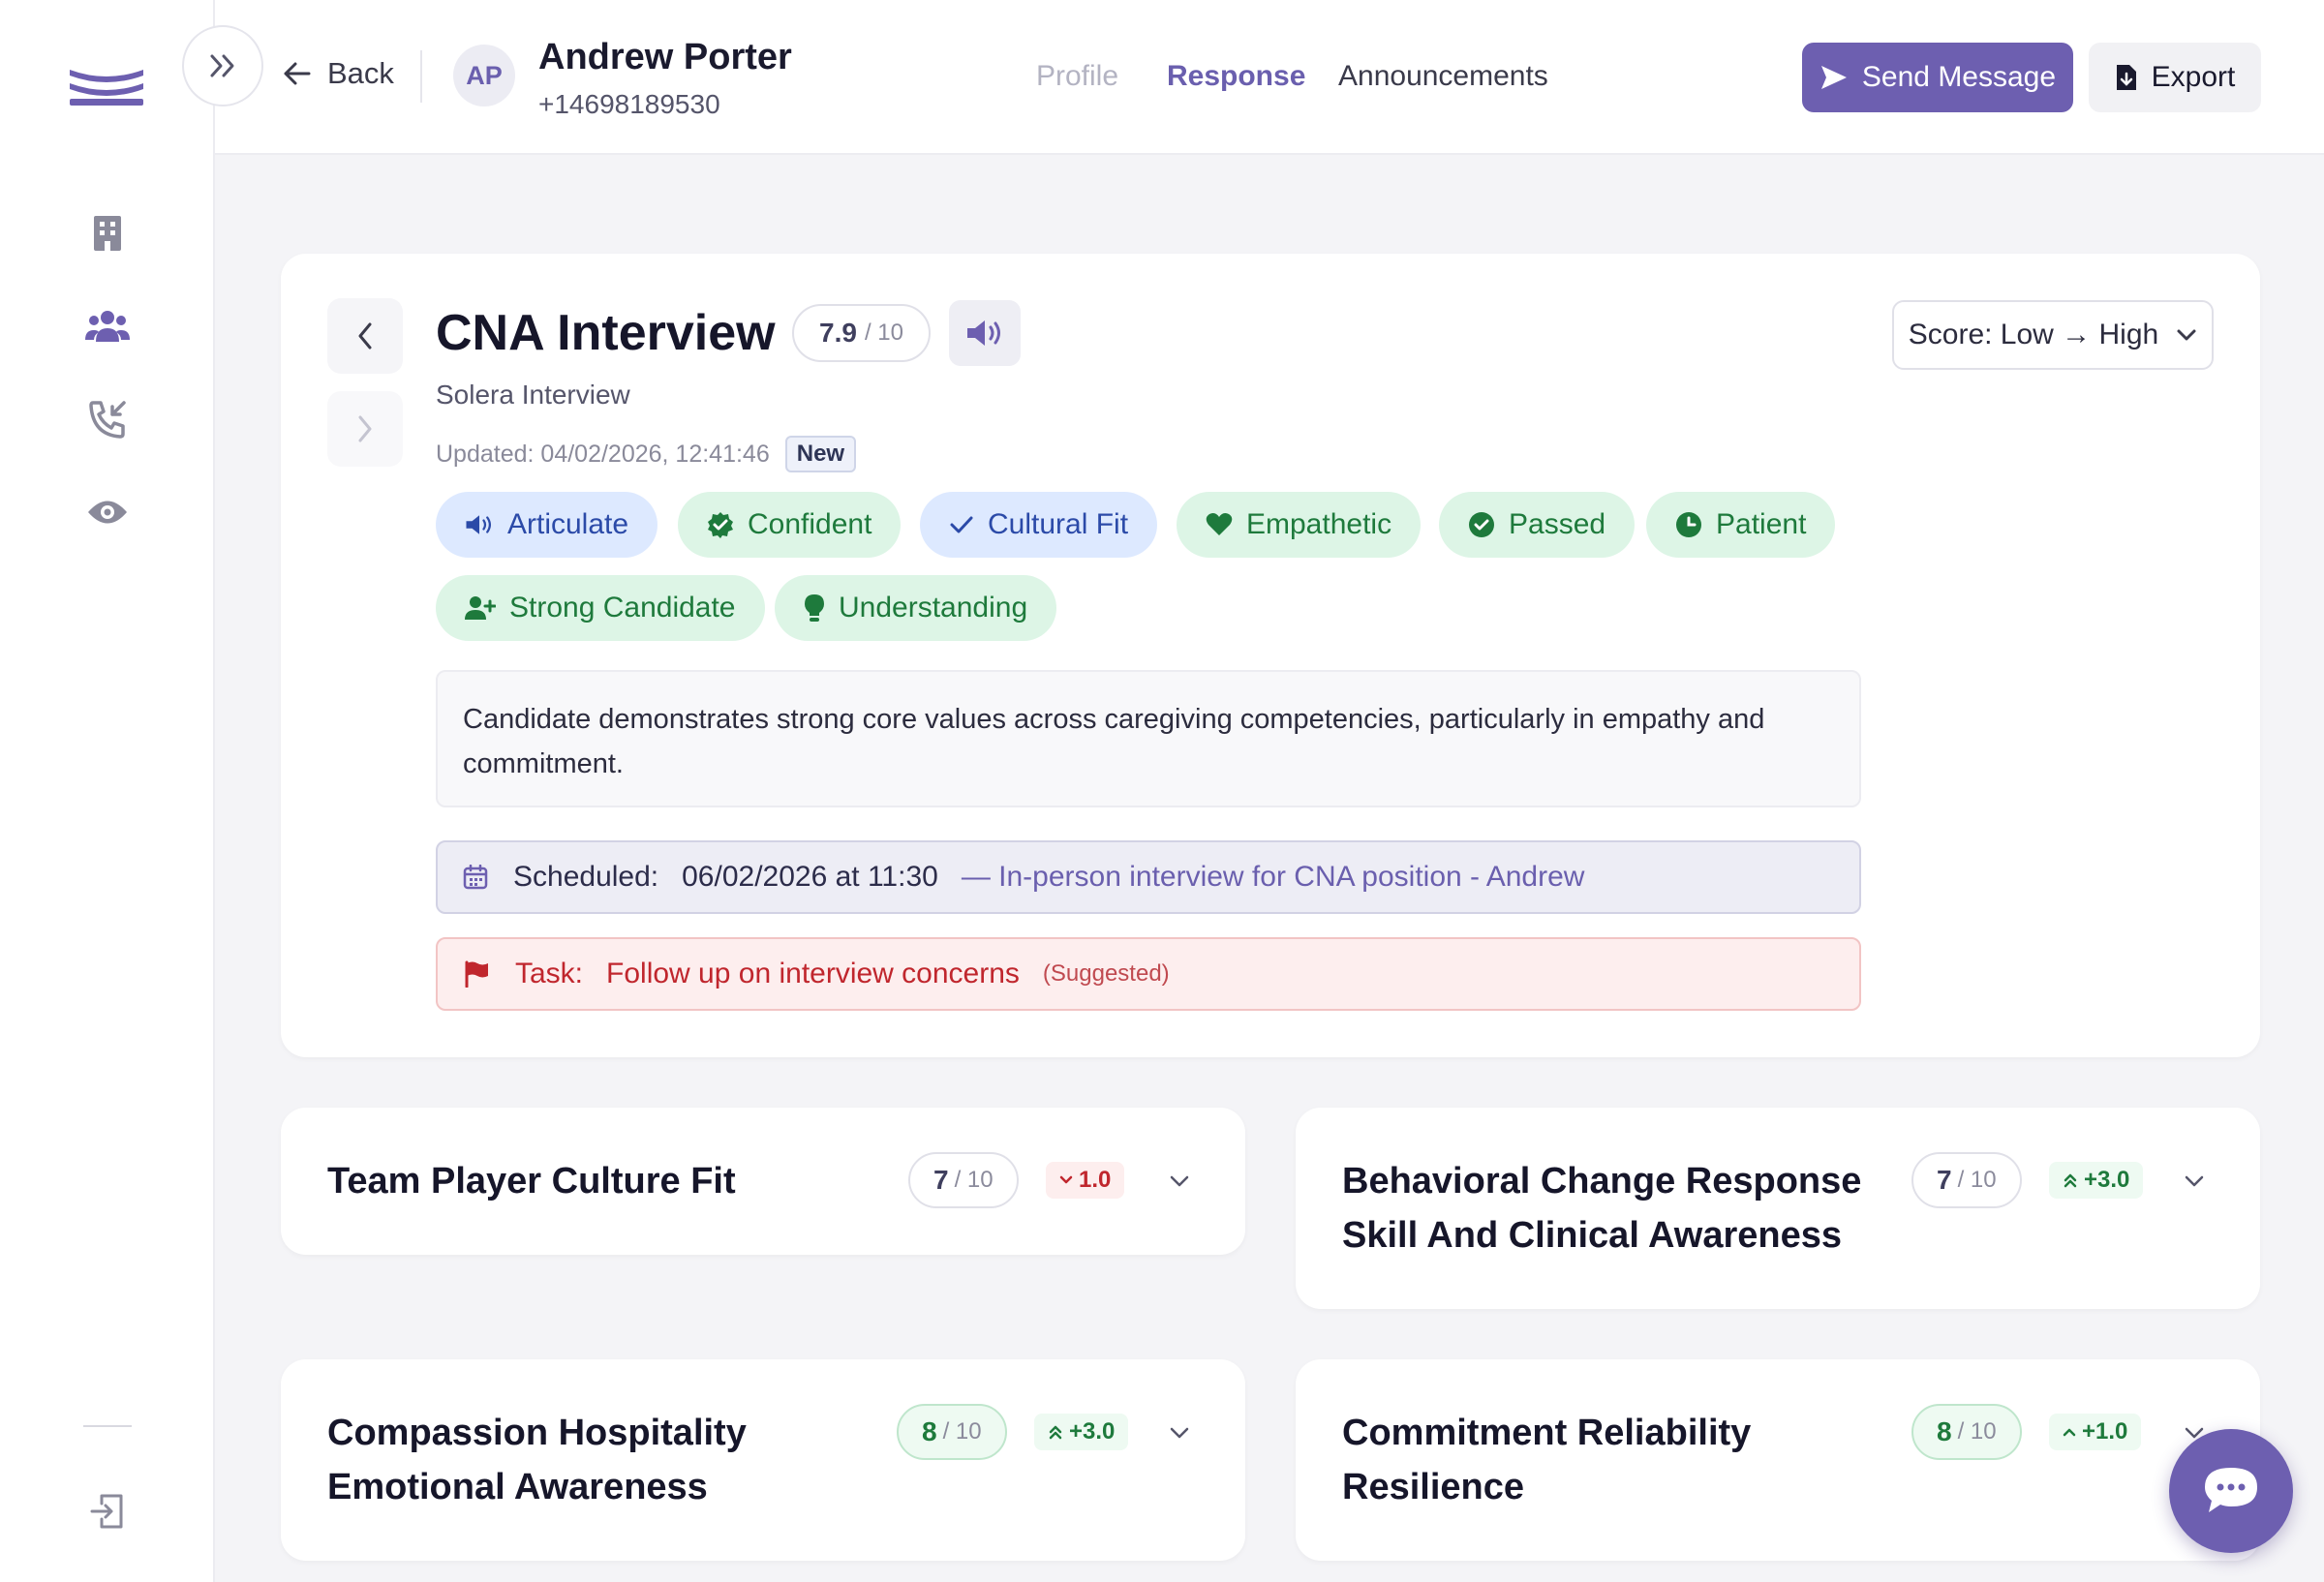  I want to click on building-icon, so click(108, 233).